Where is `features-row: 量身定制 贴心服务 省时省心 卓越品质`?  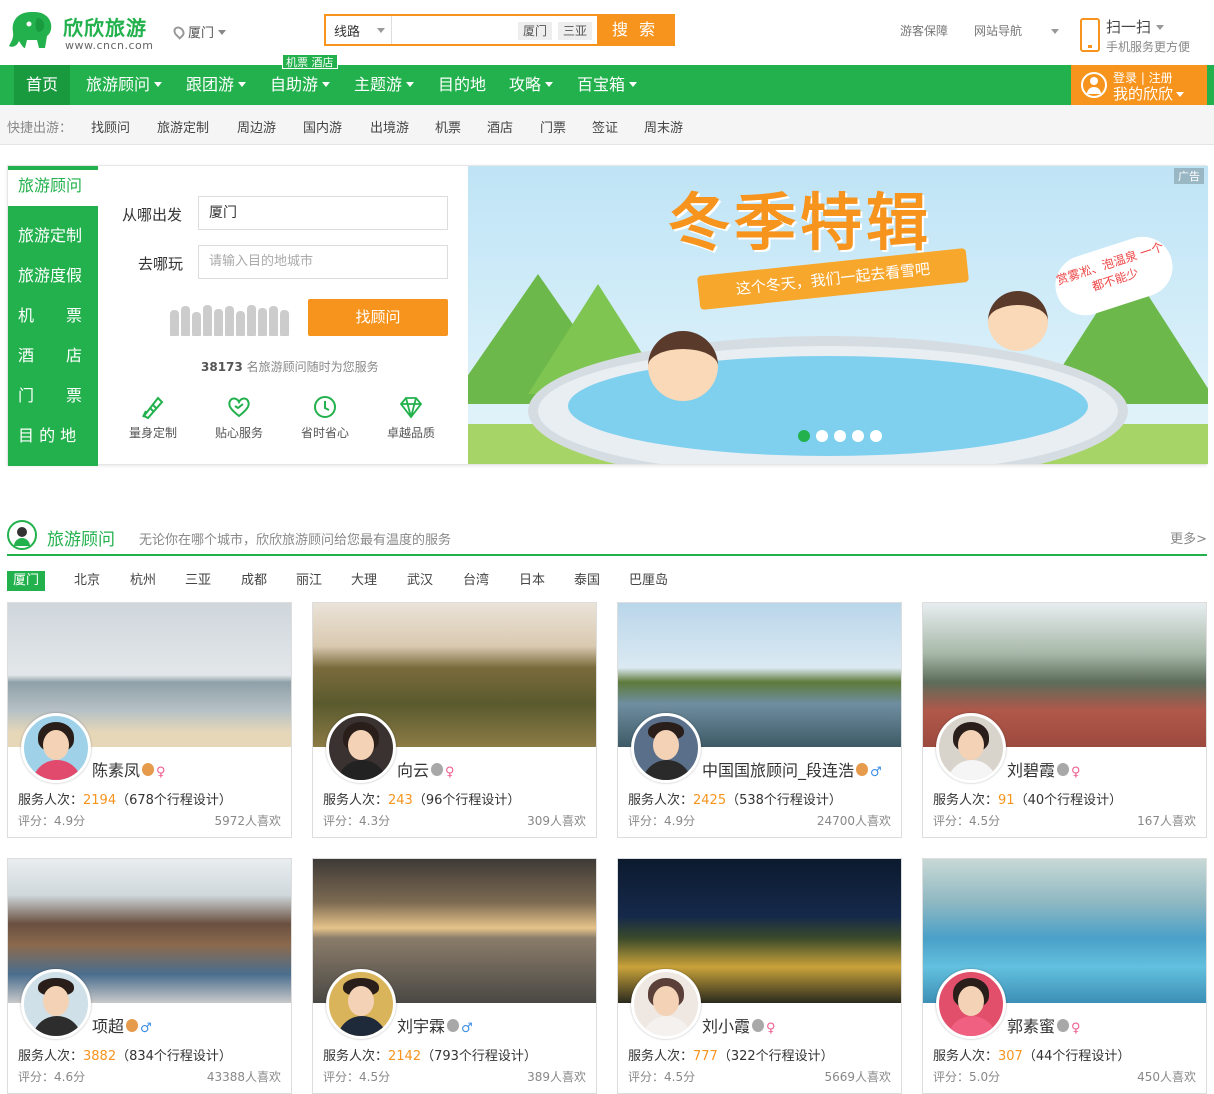 features-row: 量身定制 贴心服务 省时省心 卓越品质 is located at coordinates (288, 419).